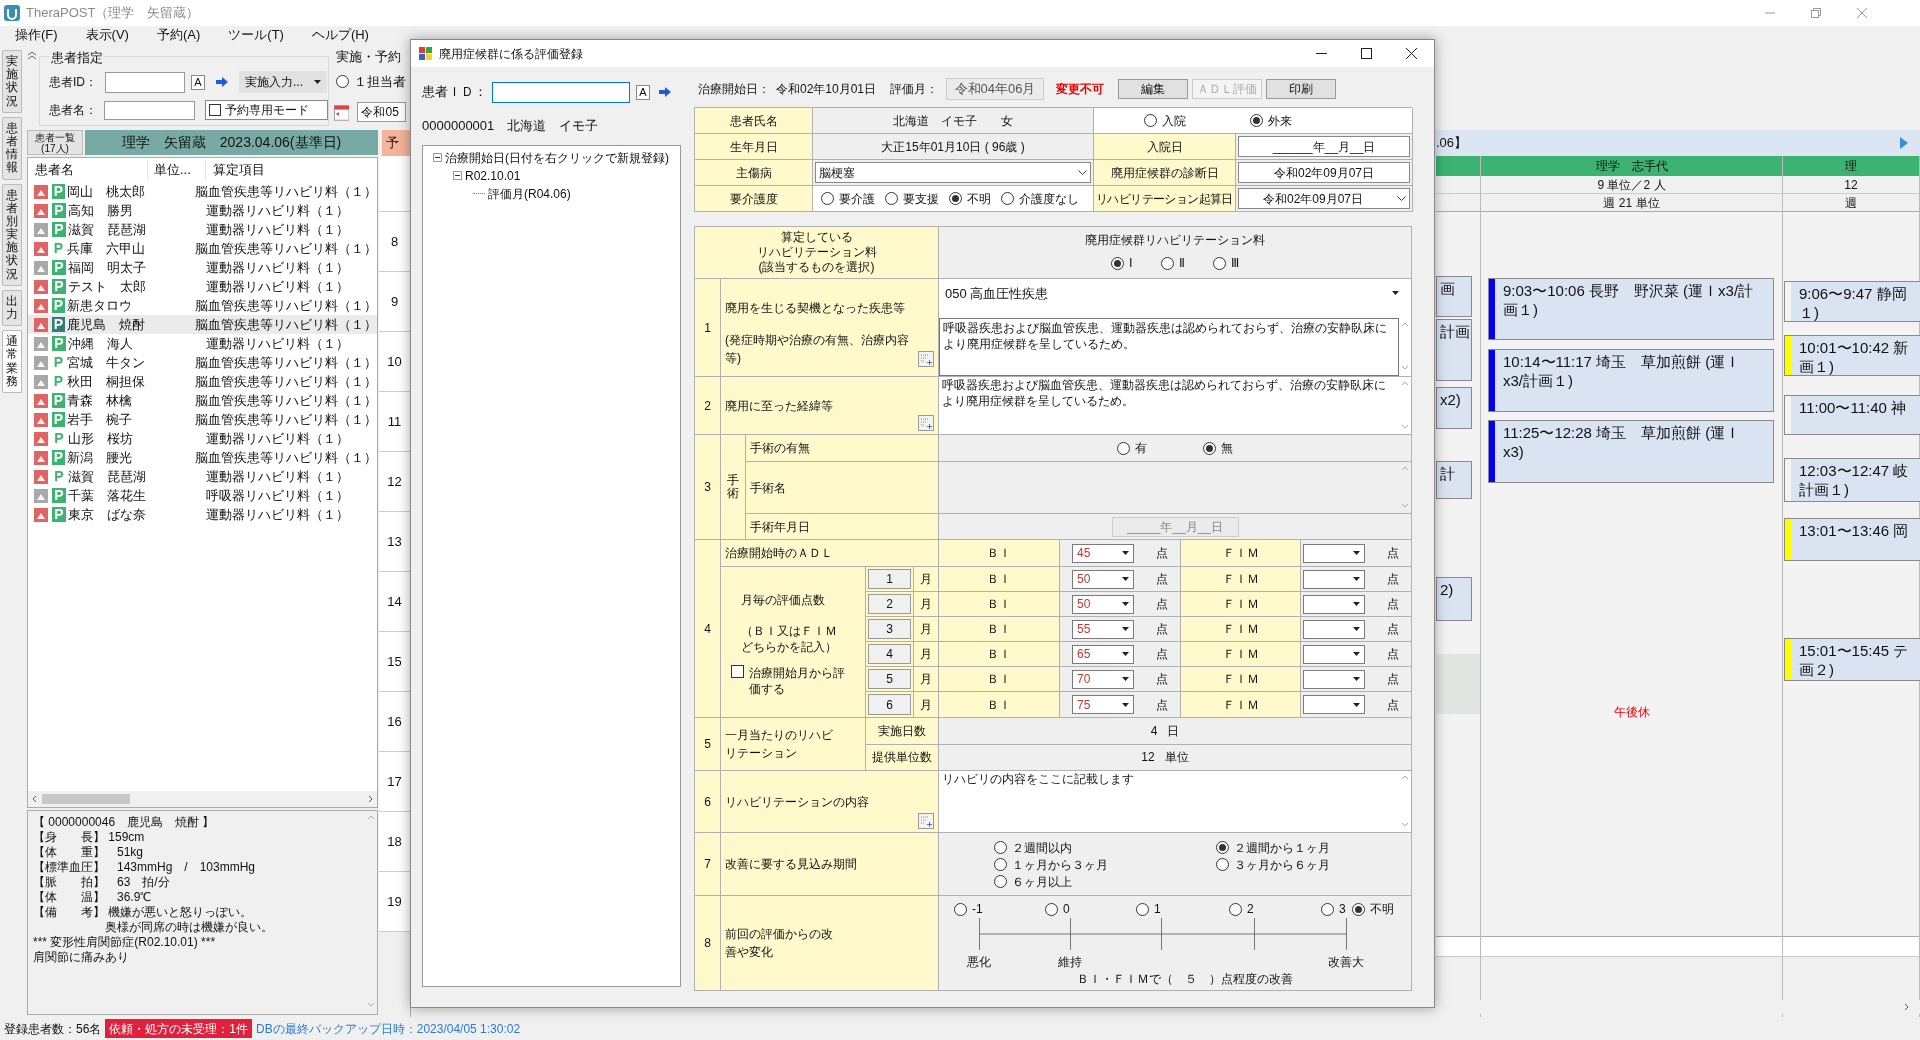 The image size is (1920, 1040). Describe the element at coordinates (493, 175) in the screenshot. I see `tree-item: R02.10.01` at that location.